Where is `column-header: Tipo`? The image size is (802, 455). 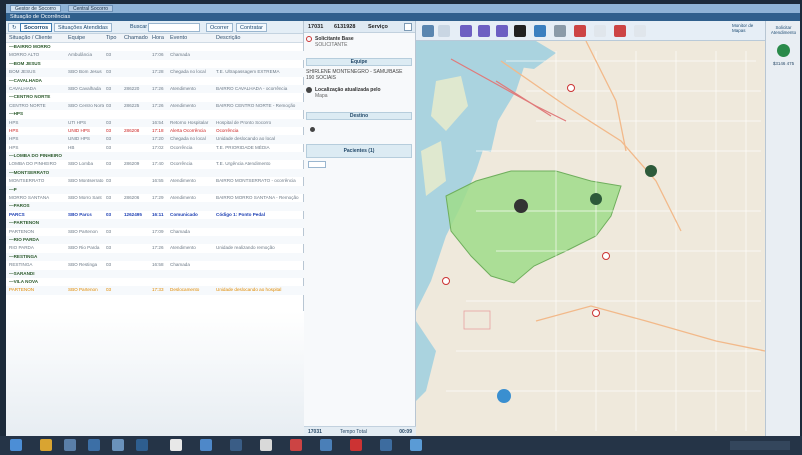 column-header: Tipo is located at coordinates (111, 38).